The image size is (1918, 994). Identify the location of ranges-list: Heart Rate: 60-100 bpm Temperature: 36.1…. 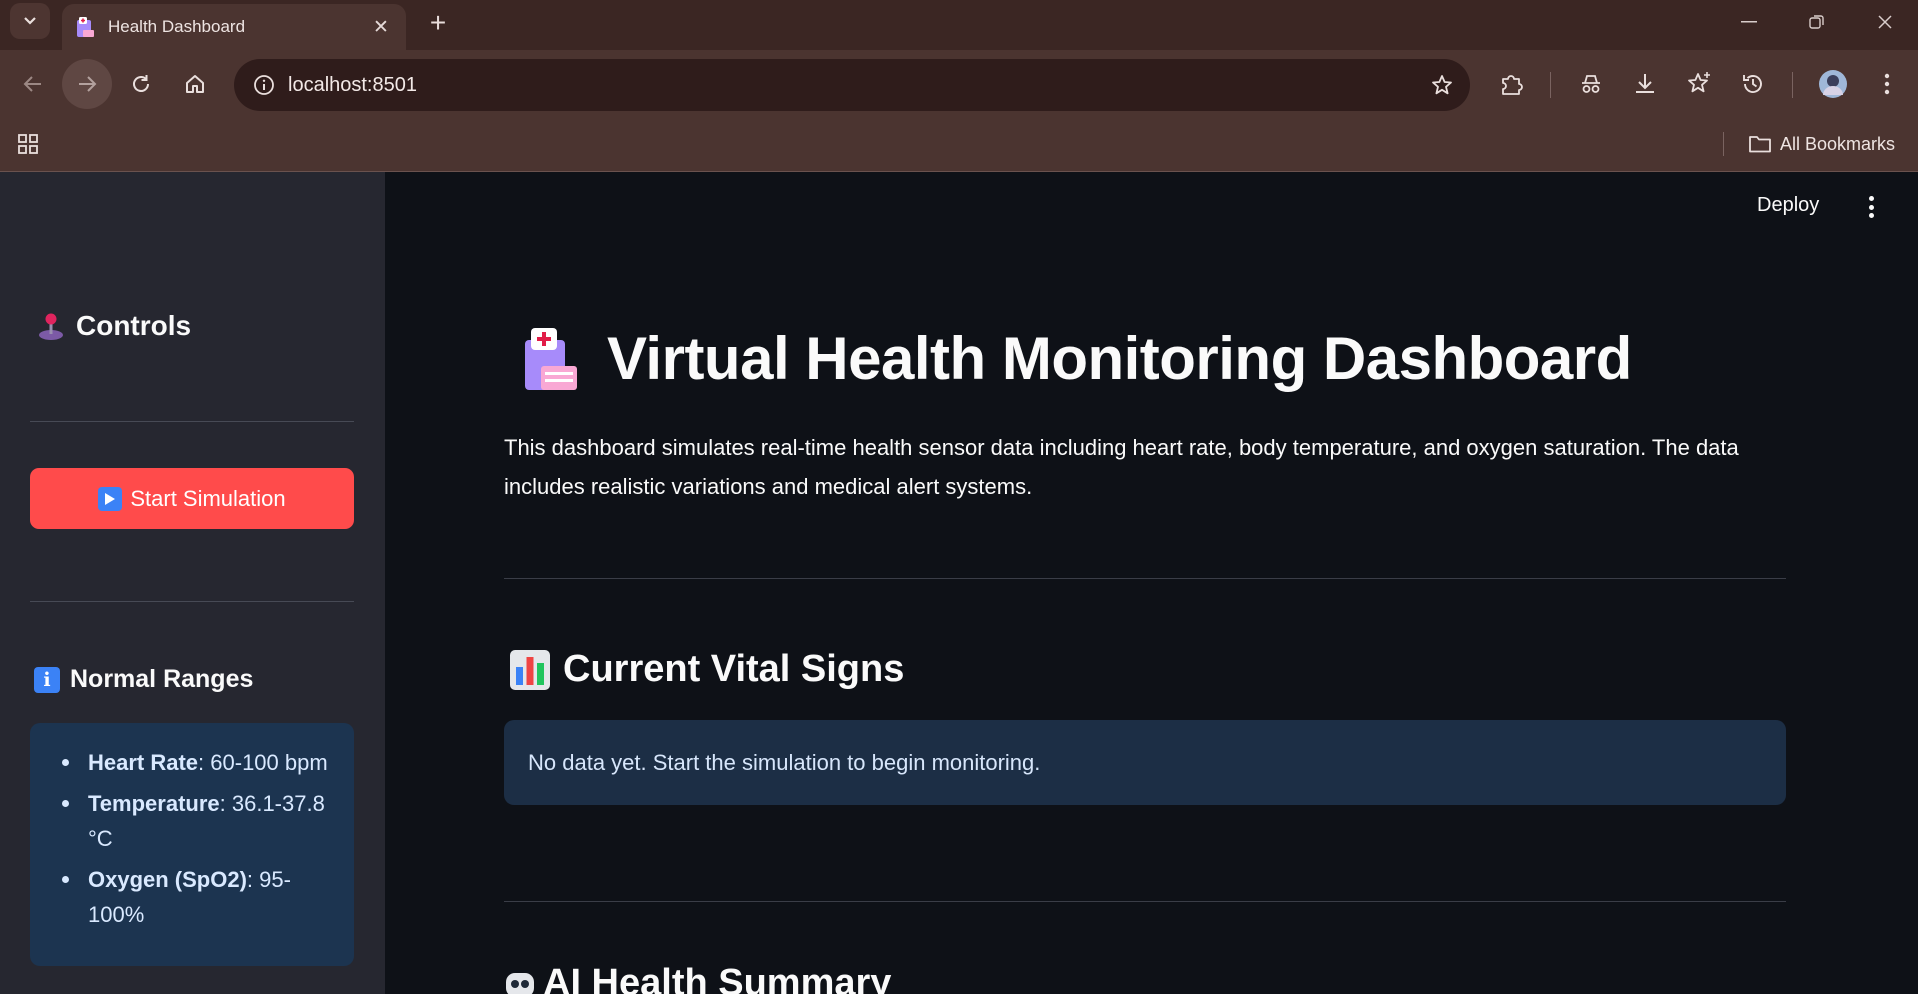
(196, 838).